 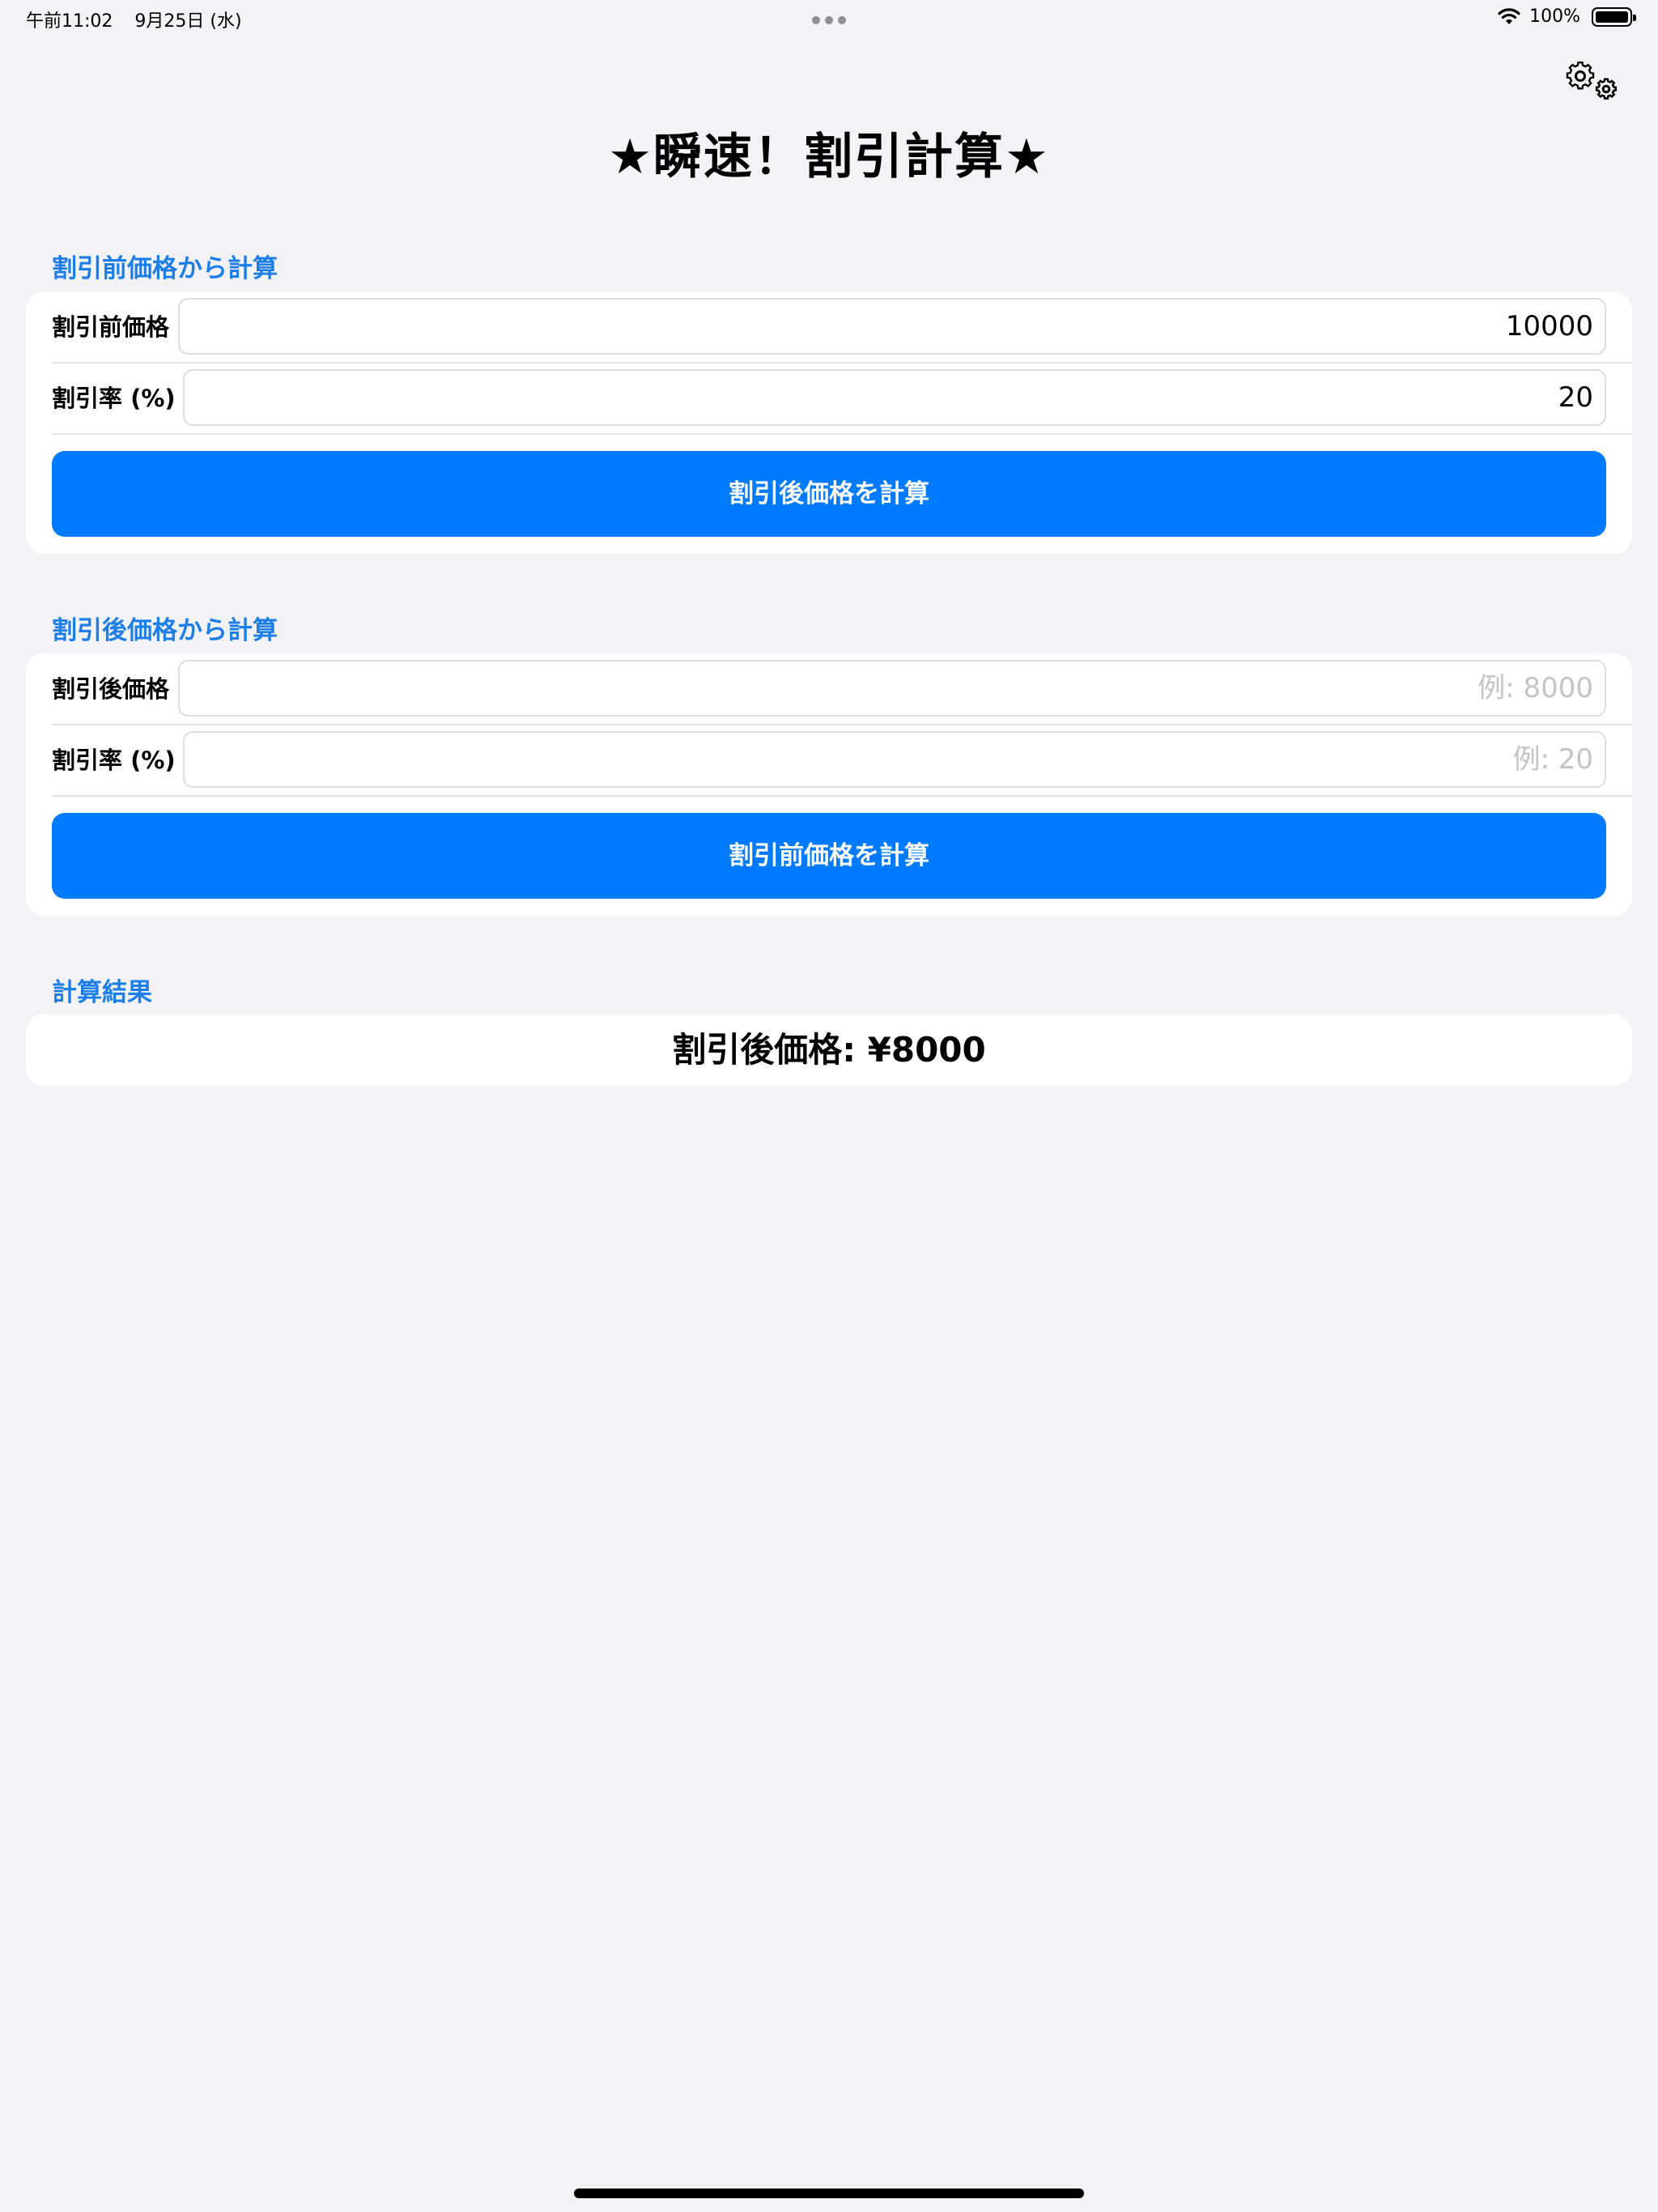 What do you see at coordinates (114, 399) in the screenshot?
I see `discount-rate-label: 割引率 (%)` at bounding box center [114, 399].